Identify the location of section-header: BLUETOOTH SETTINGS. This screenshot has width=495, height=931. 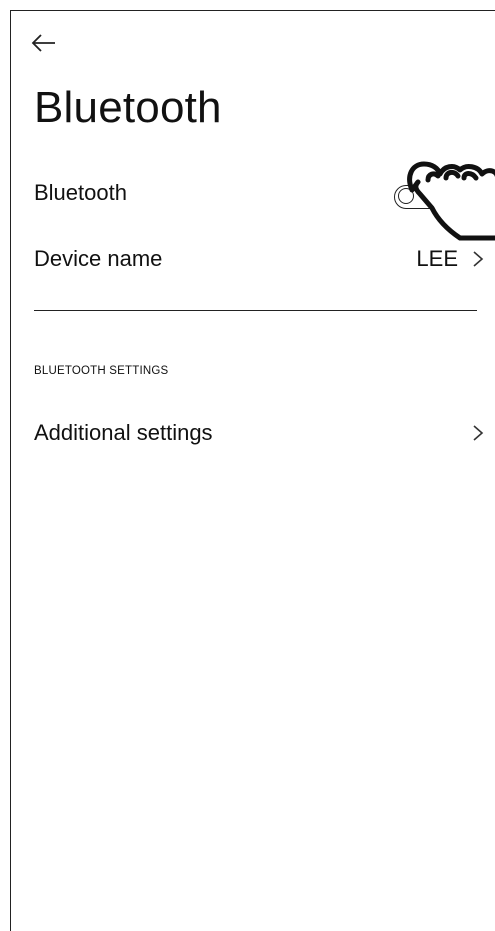
(101, 371).